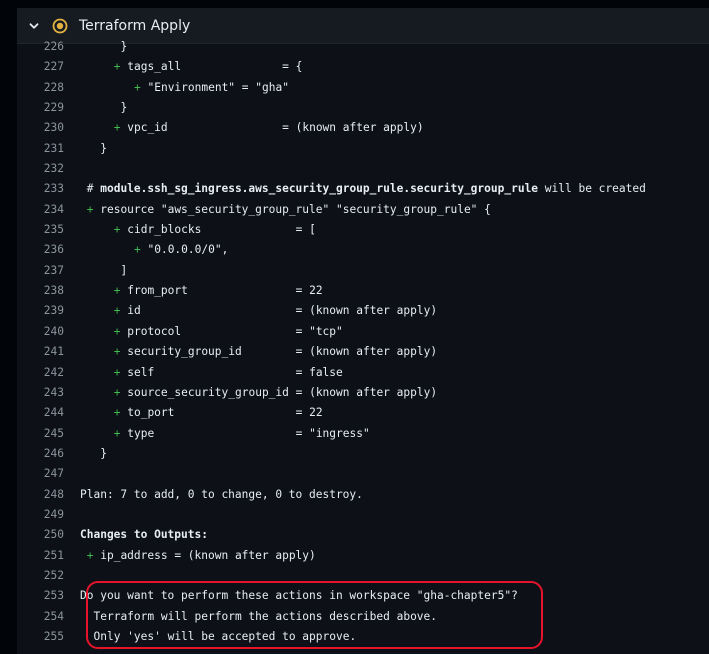 The height and width of the screenshot is (654, 709). What do you see at coordinates (53, 230) in the screenshot?
I see `line-number: 235` at bounding box center [53, 230].